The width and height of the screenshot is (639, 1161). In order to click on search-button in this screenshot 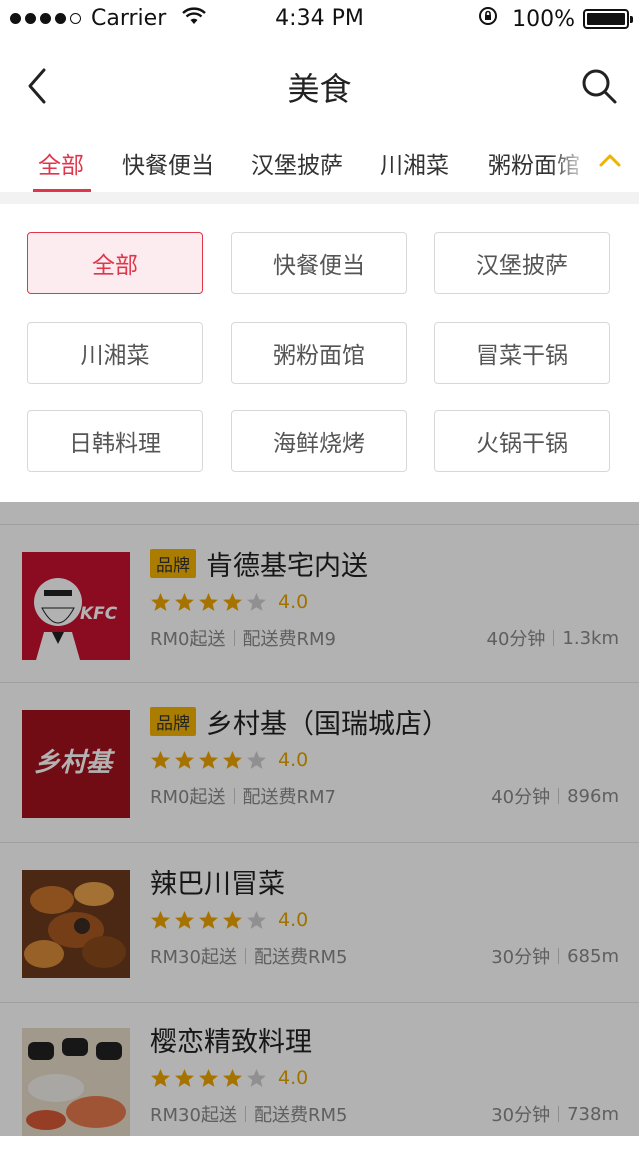, I will do `click(599, 86)`.